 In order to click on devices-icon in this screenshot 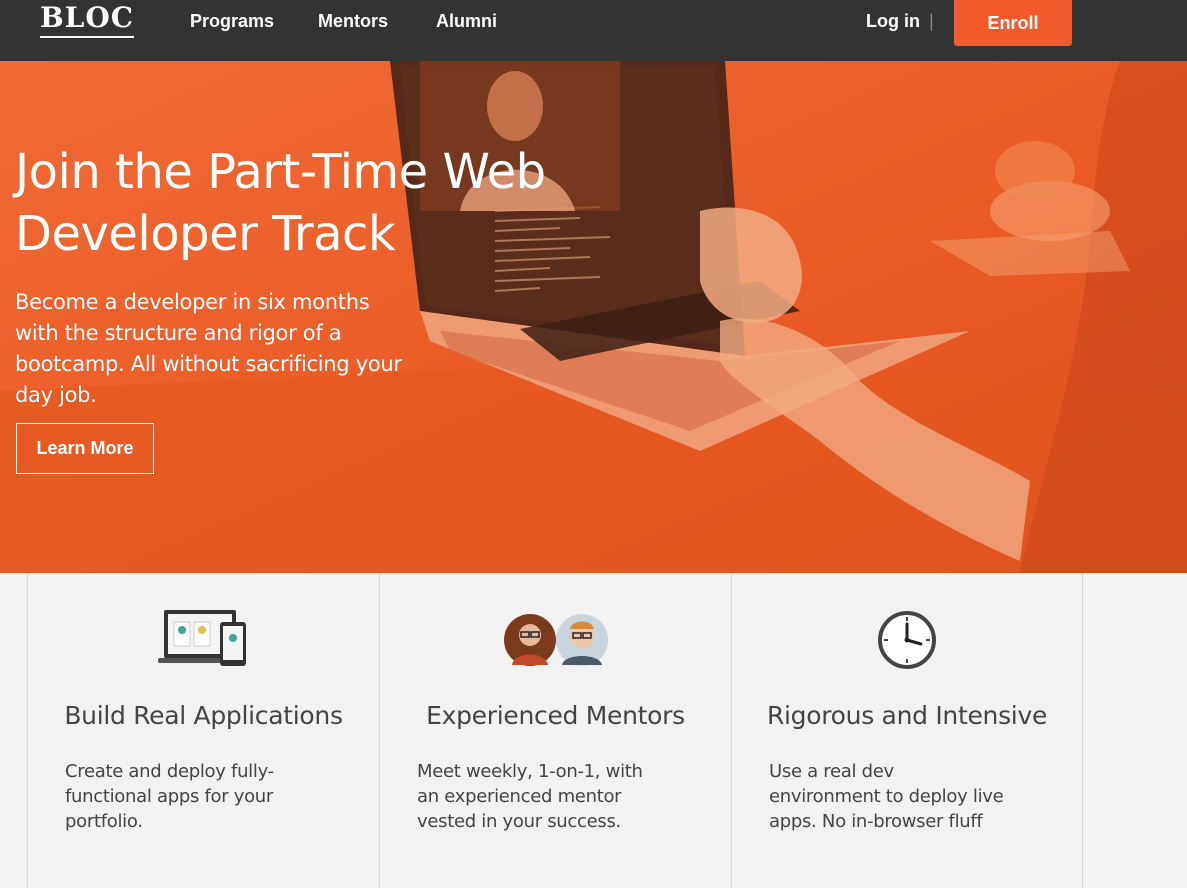, I will do `click(203, 640)`.